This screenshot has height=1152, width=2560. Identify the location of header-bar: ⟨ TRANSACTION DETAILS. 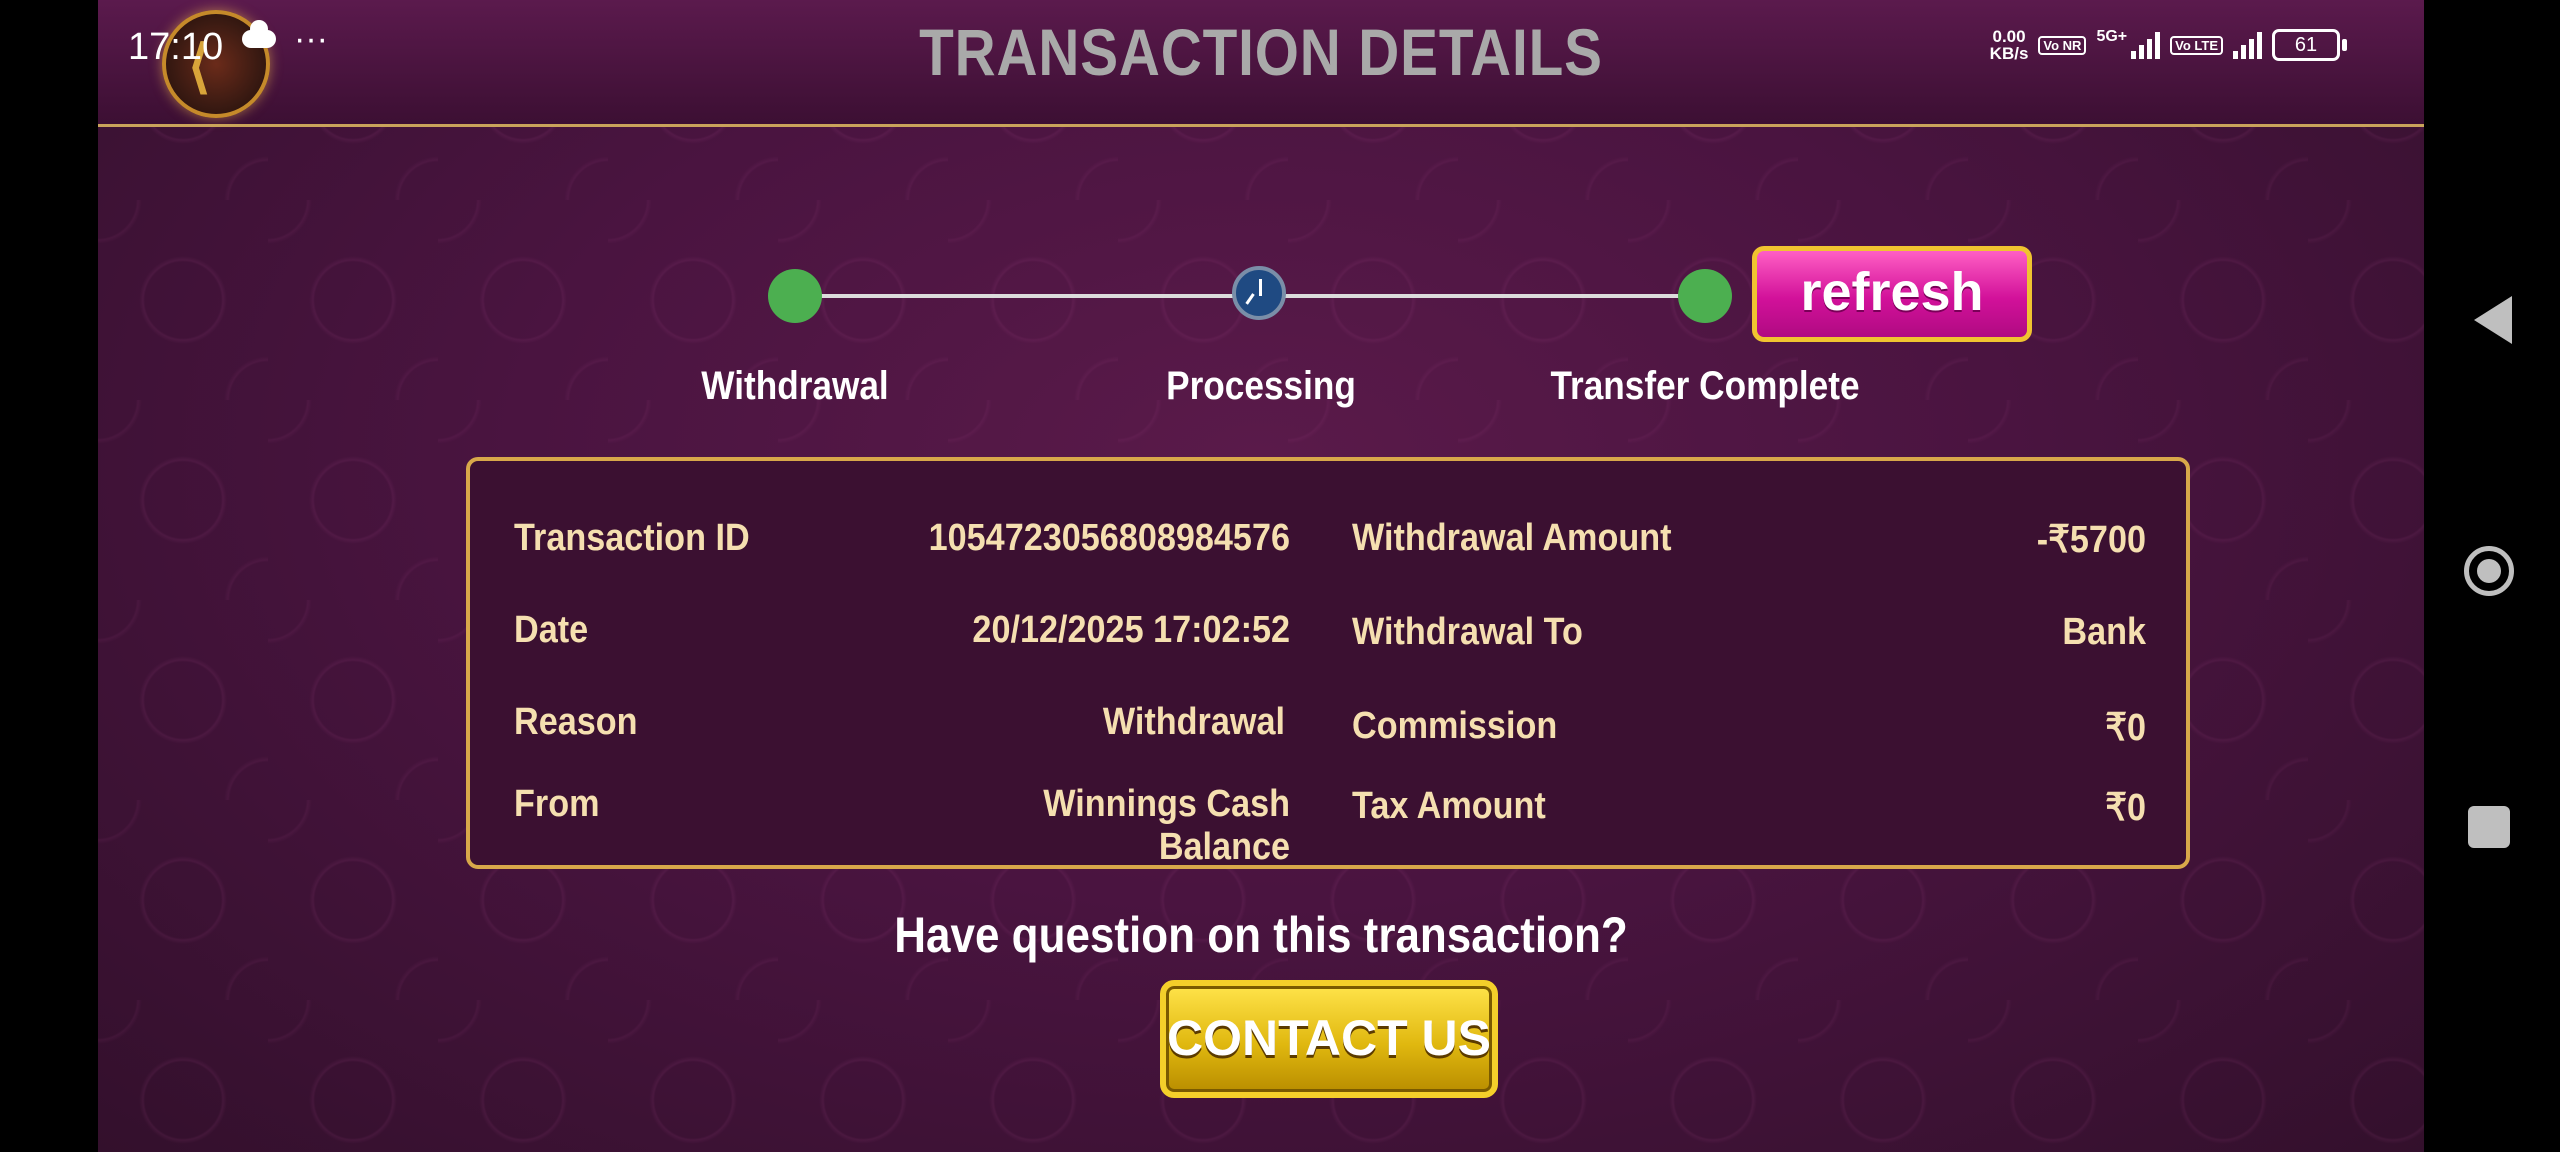
(1261, 63).